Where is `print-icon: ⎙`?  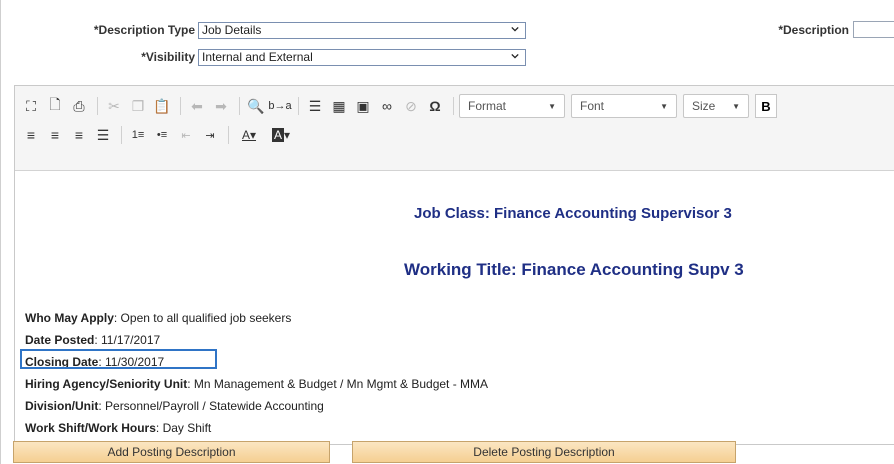 print-icon: ⎙ is located at coordinates (79, 106).